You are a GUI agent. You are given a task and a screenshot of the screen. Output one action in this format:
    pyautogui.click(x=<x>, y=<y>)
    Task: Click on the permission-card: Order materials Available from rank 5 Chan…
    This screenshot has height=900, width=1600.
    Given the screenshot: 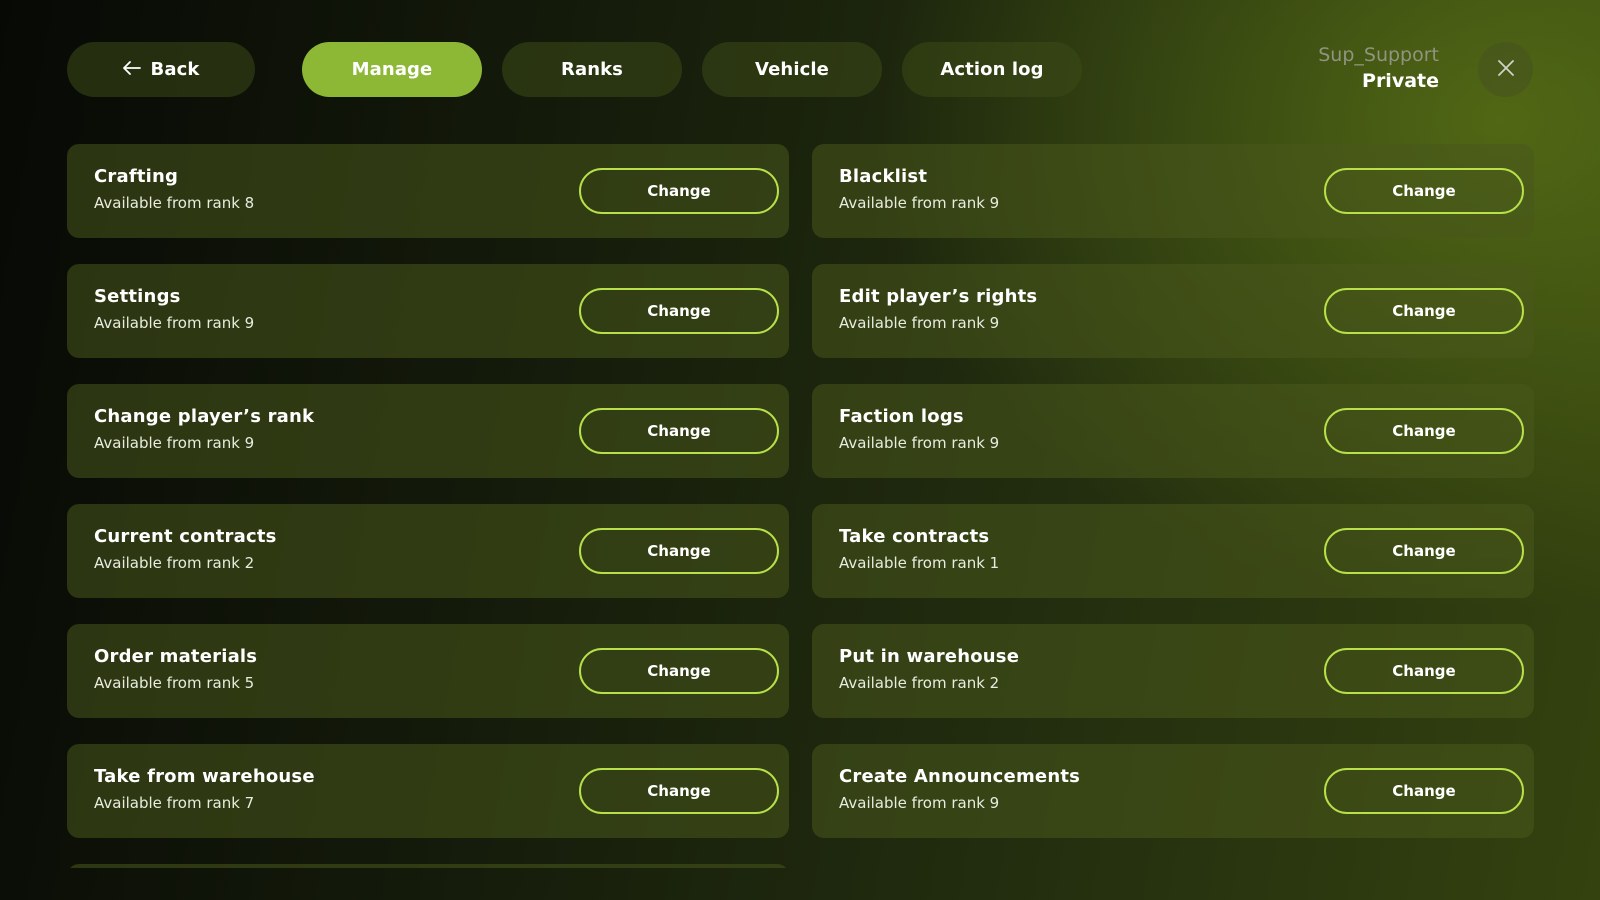 What is the action you would take?
    pyautogui.click(x=428, y=671)
    